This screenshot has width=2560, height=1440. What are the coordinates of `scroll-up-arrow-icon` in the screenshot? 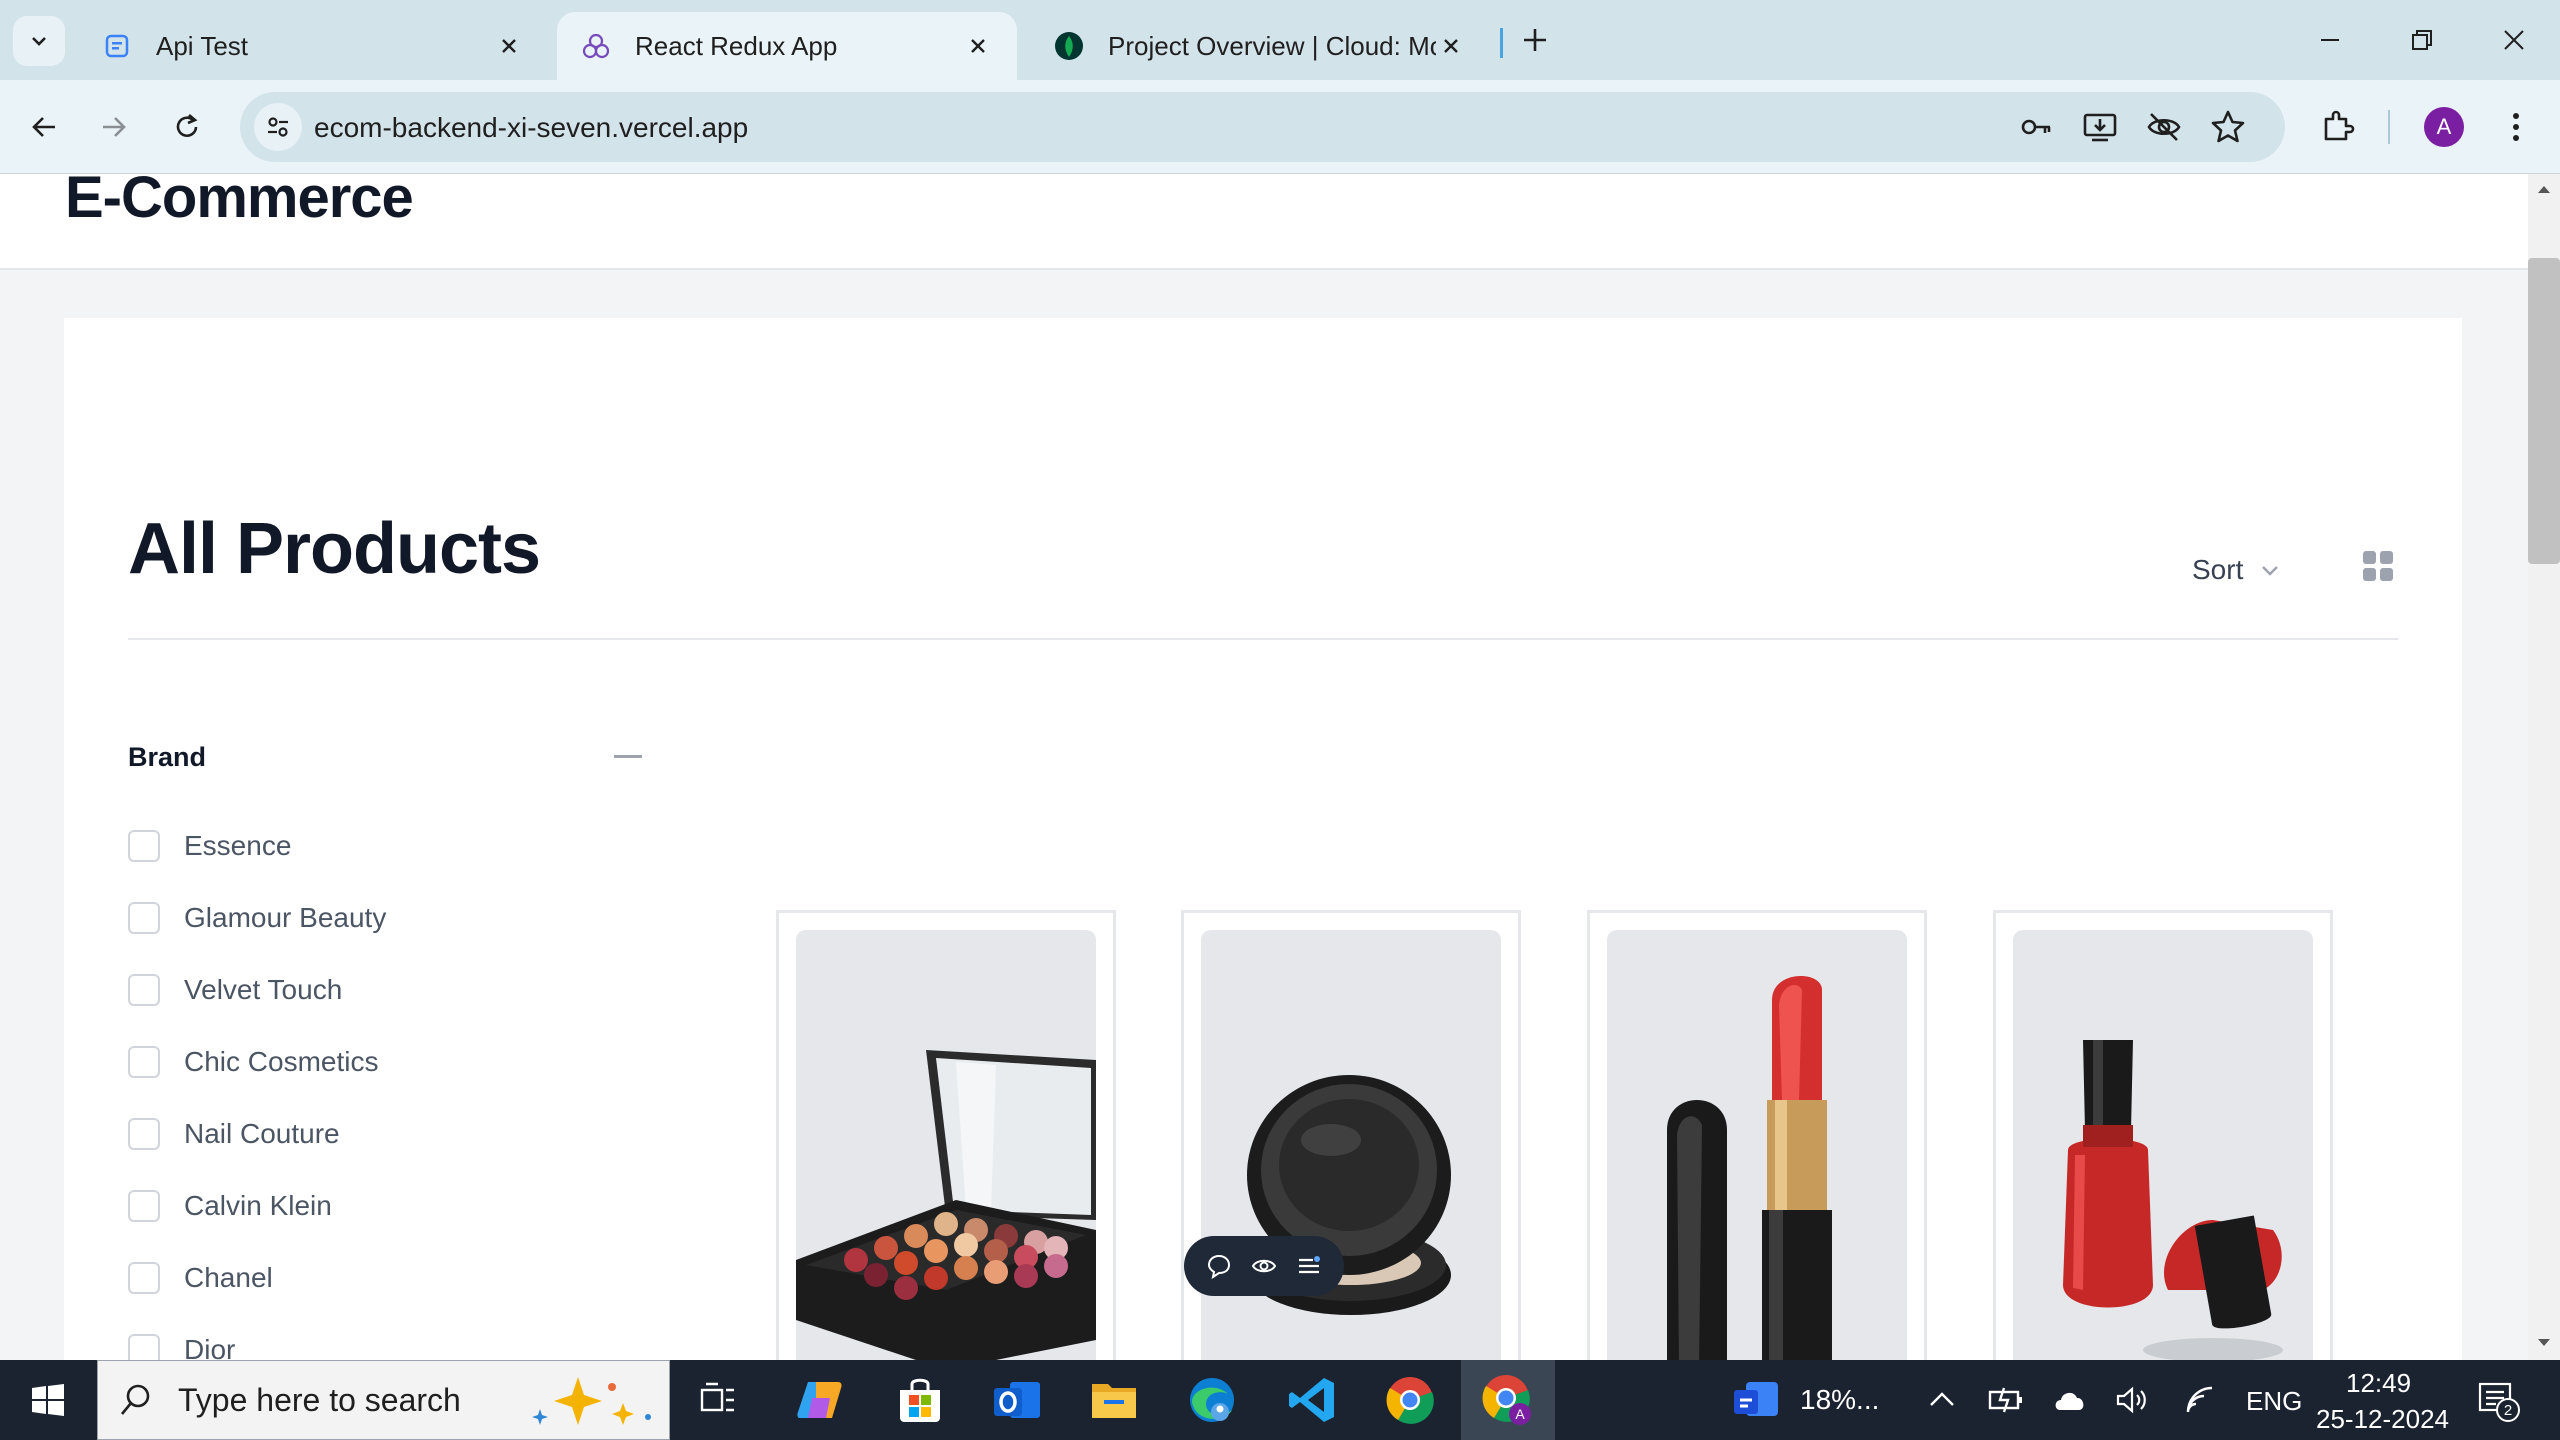 It's located at (2544, 190).